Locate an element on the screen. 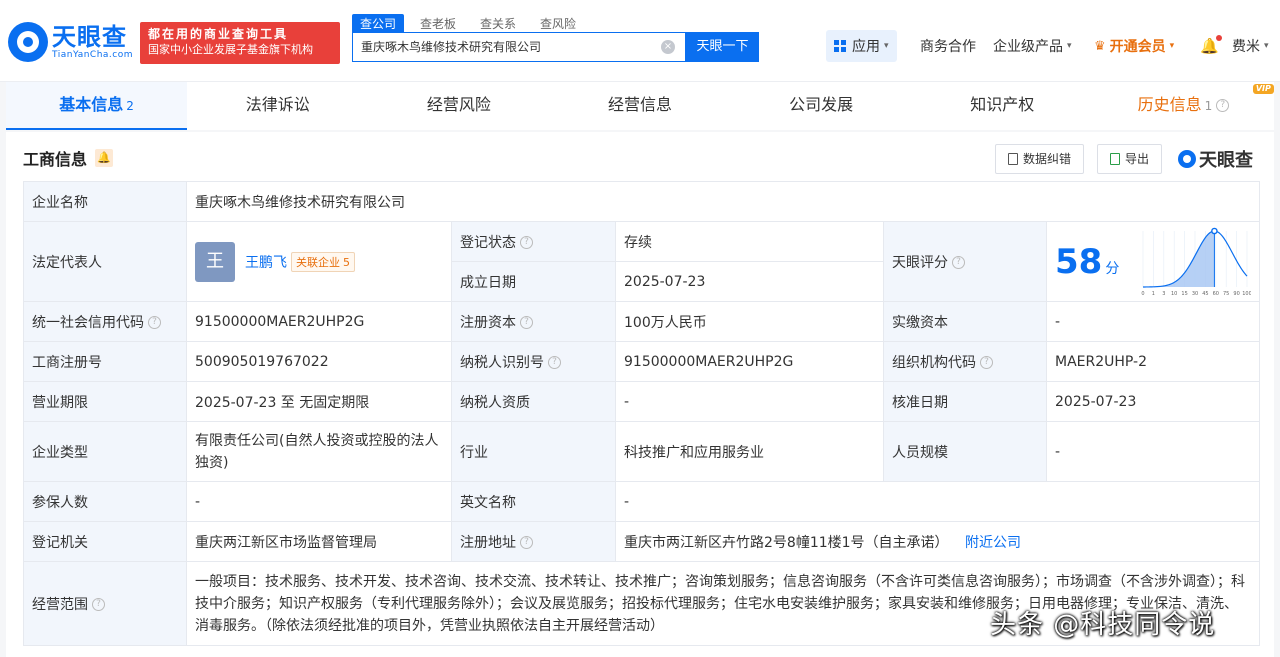  search-button: 天眼一下 is located at coordinates (722, 47).